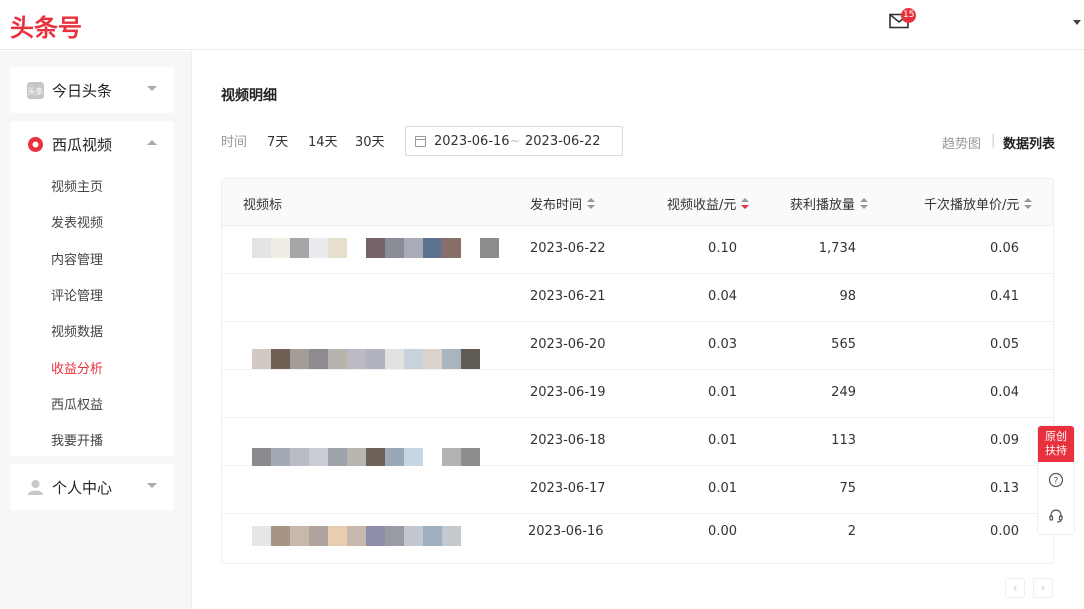 The height and width of the screenshot is (609, 1084). What do you see at coordinates (77, 367) in the screenshot?
I see `sidebar-item-revenue-analysis: 收益分析` at bounding box center [77, 367].